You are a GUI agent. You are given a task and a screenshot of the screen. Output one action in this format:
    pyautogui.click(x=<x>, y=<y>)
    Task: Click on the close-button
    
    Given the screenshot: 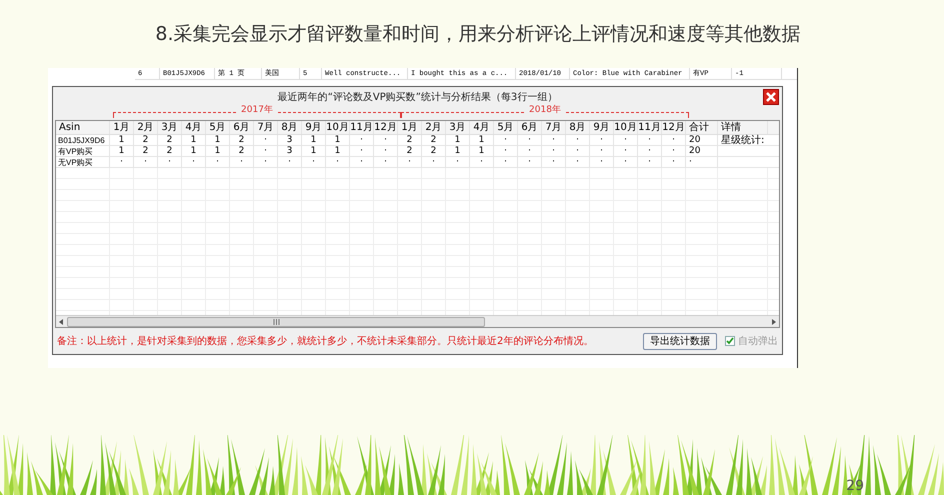 What is the action you would take?
    pyautogui.click(x=771, y=97)
    